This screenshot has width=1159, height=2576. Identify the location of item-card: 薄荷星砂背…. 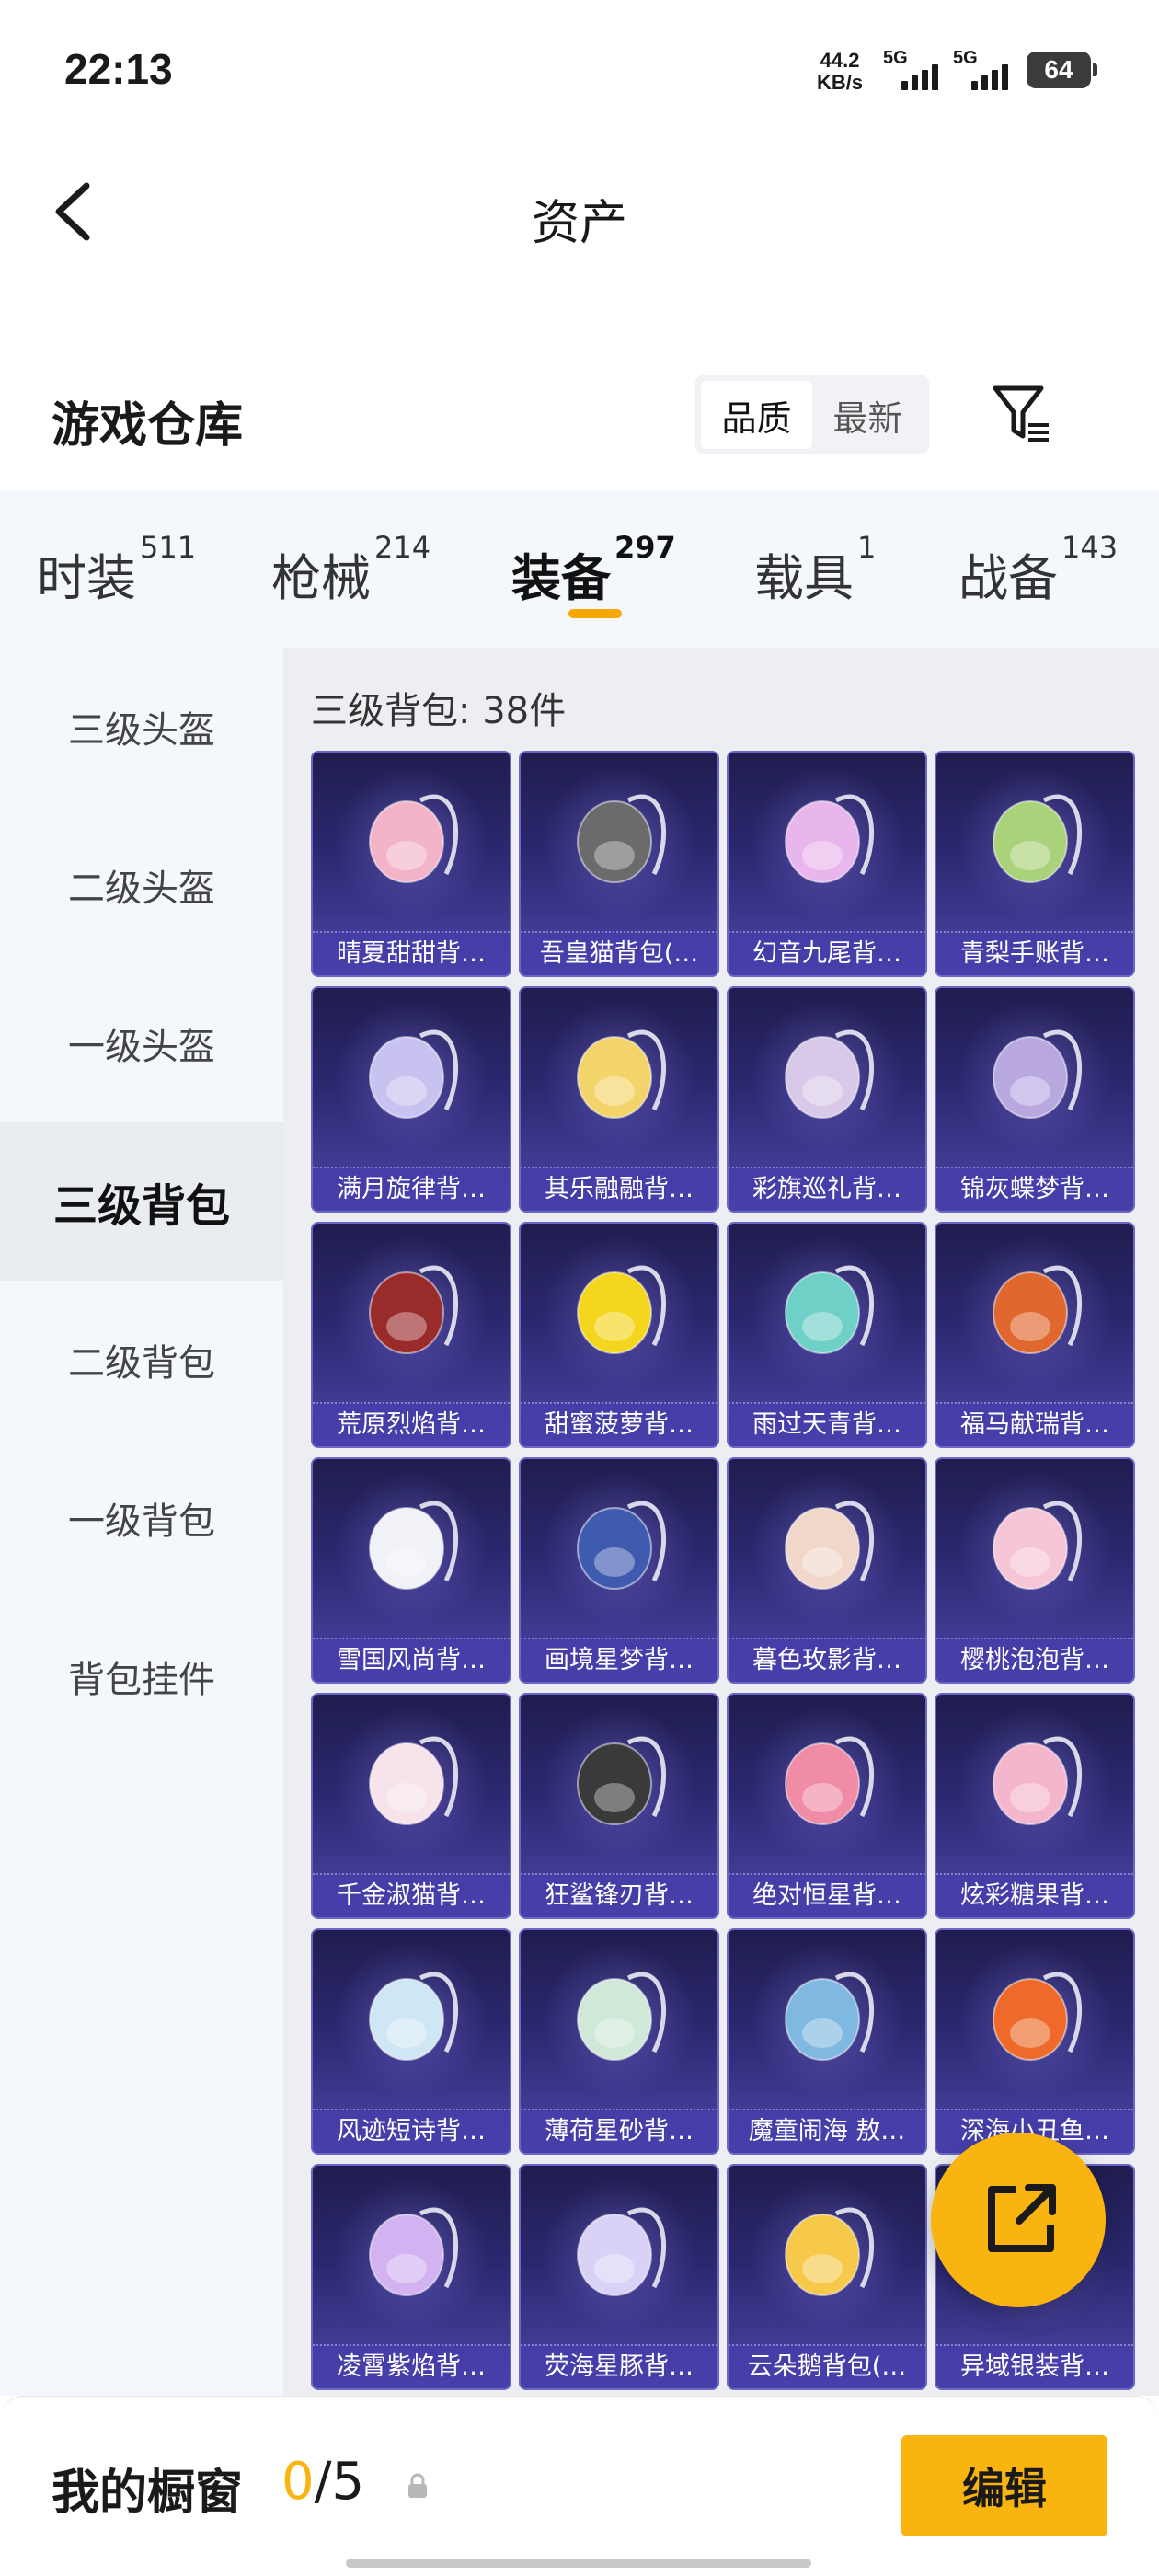
(619, 2041).